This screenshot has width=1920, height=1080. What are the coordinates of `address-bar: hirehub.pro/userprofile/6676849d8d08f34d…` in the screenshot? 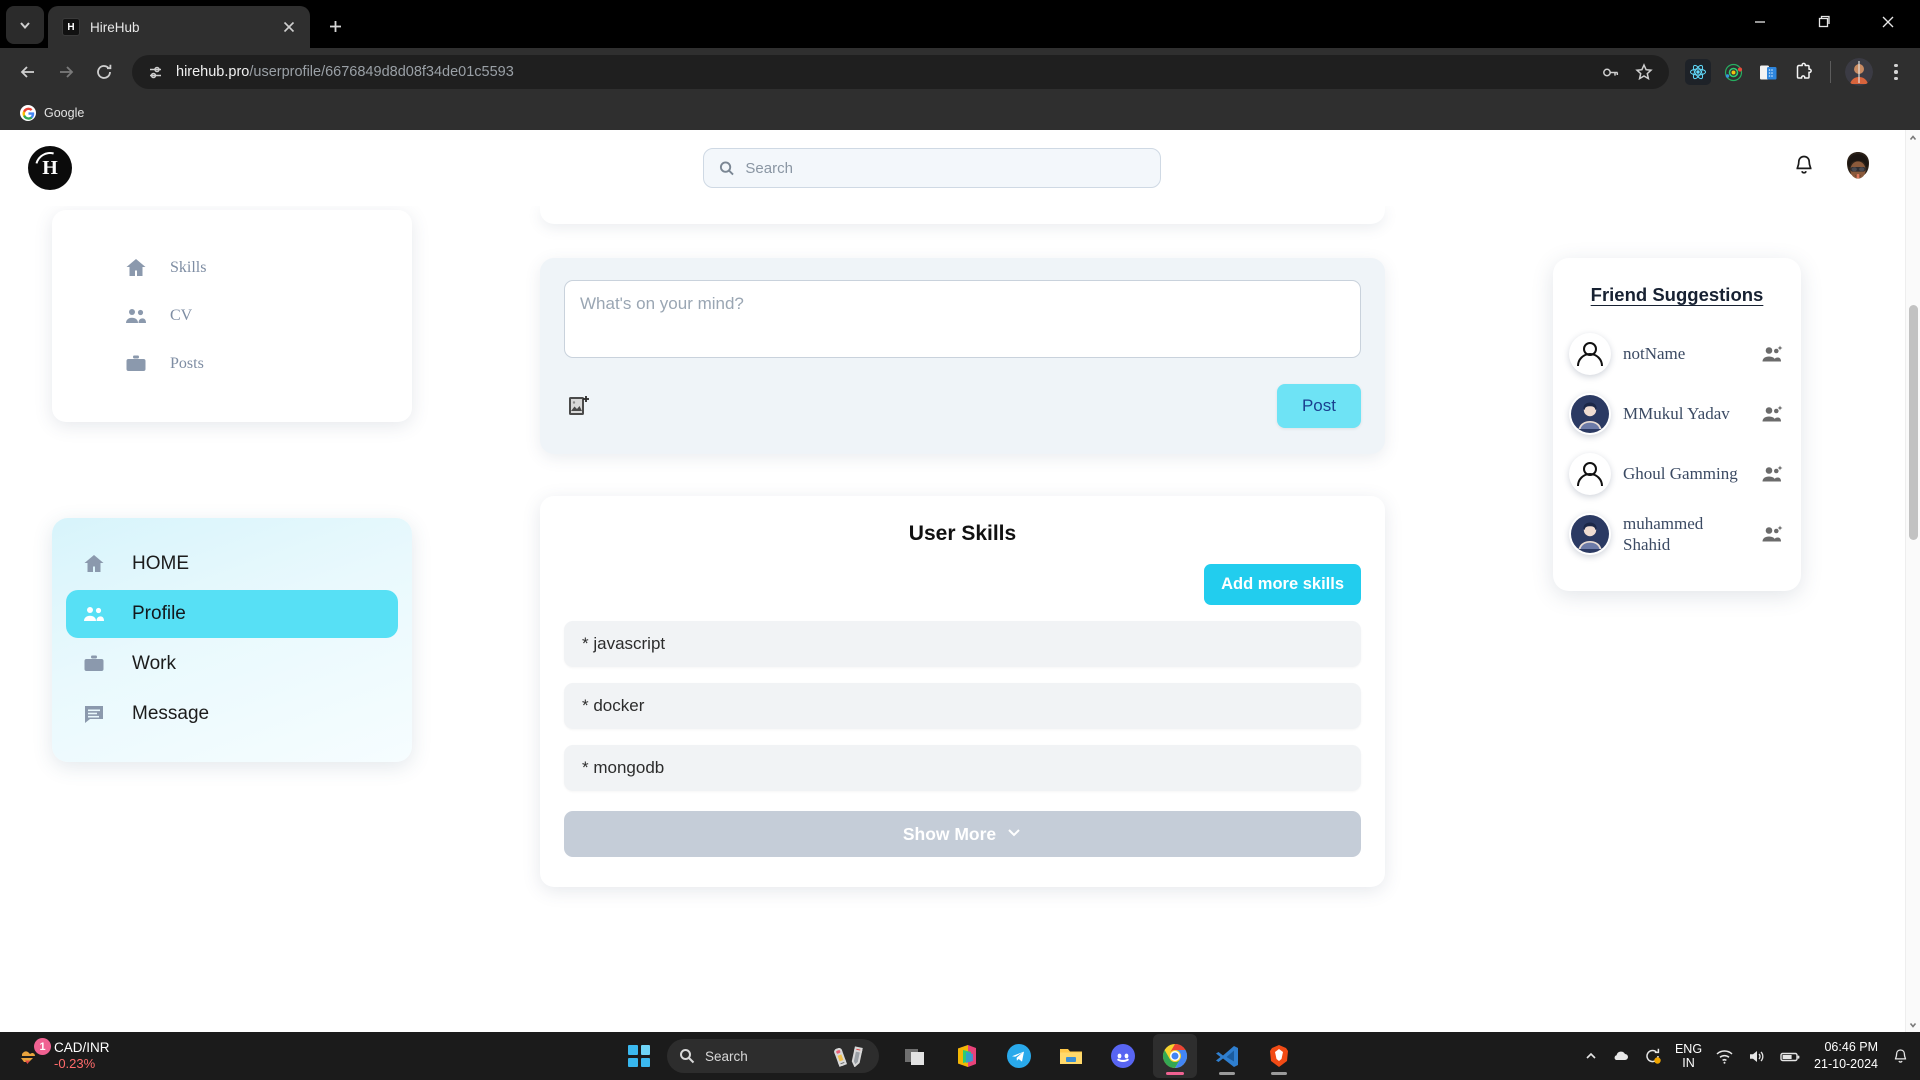 It's located at (900, 72).